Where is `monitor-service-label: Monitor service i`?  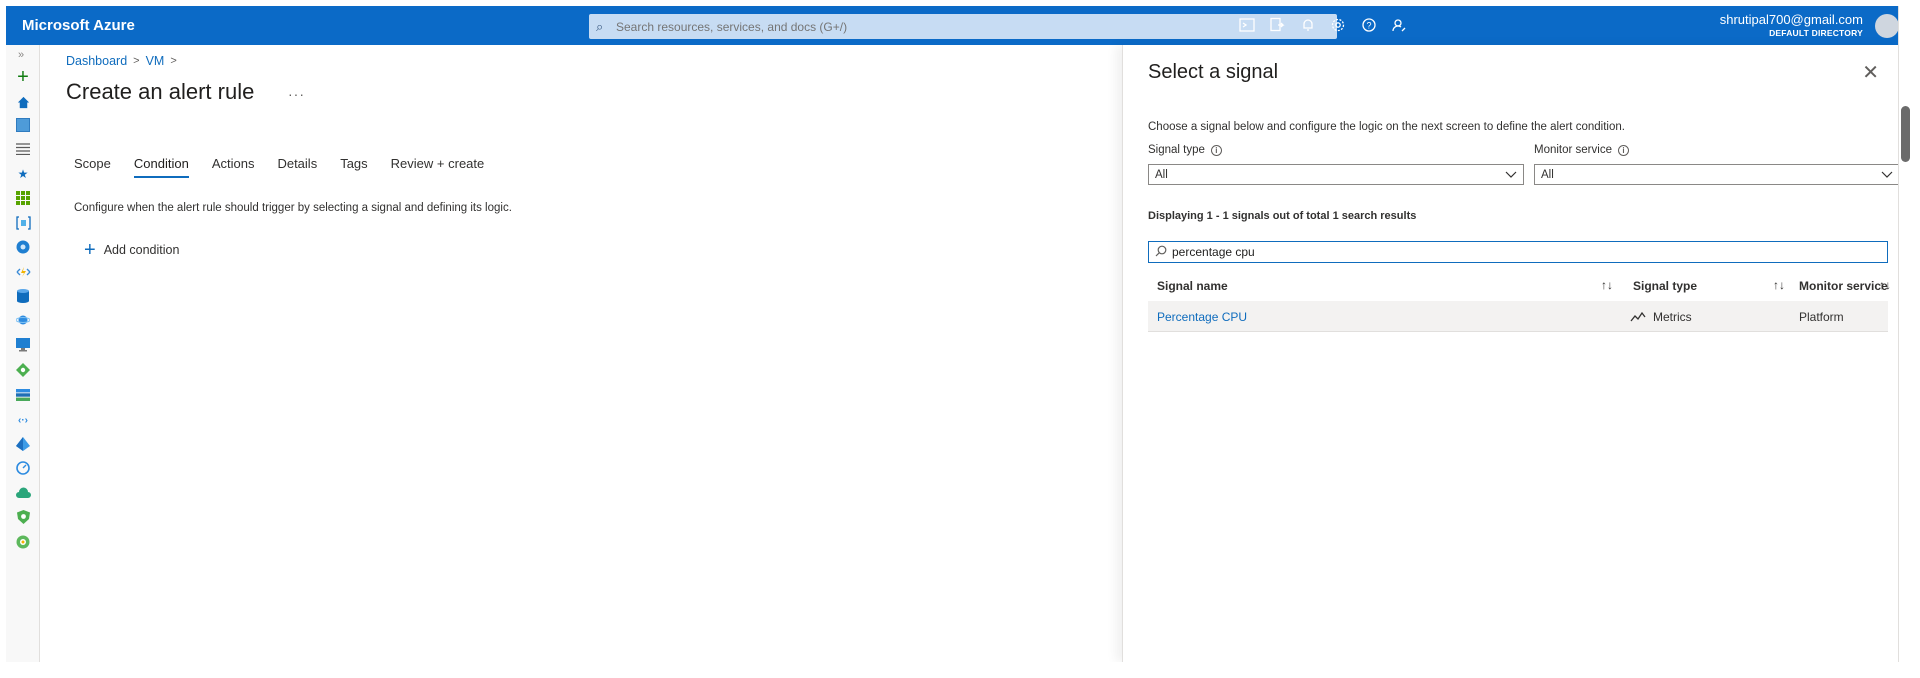
monitor-service-label: Monitor service i is located at coordinates (1581, 150).